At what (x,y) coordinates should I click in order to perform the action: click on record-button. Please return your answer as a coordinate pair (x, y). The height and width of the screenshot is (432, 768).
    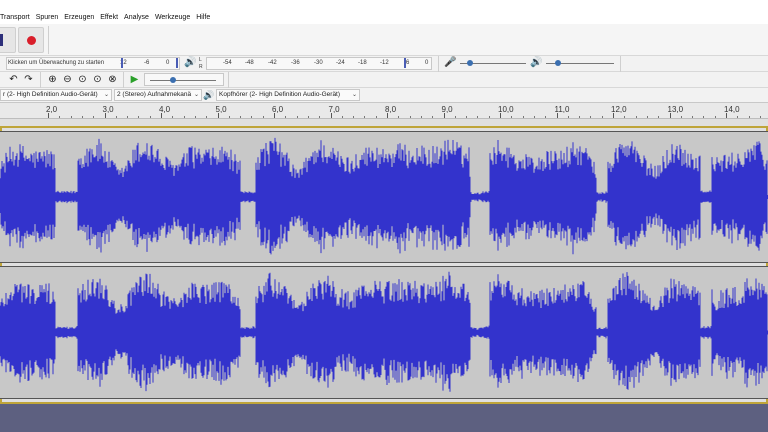
    Looking at the image, I should click on (31, 40).